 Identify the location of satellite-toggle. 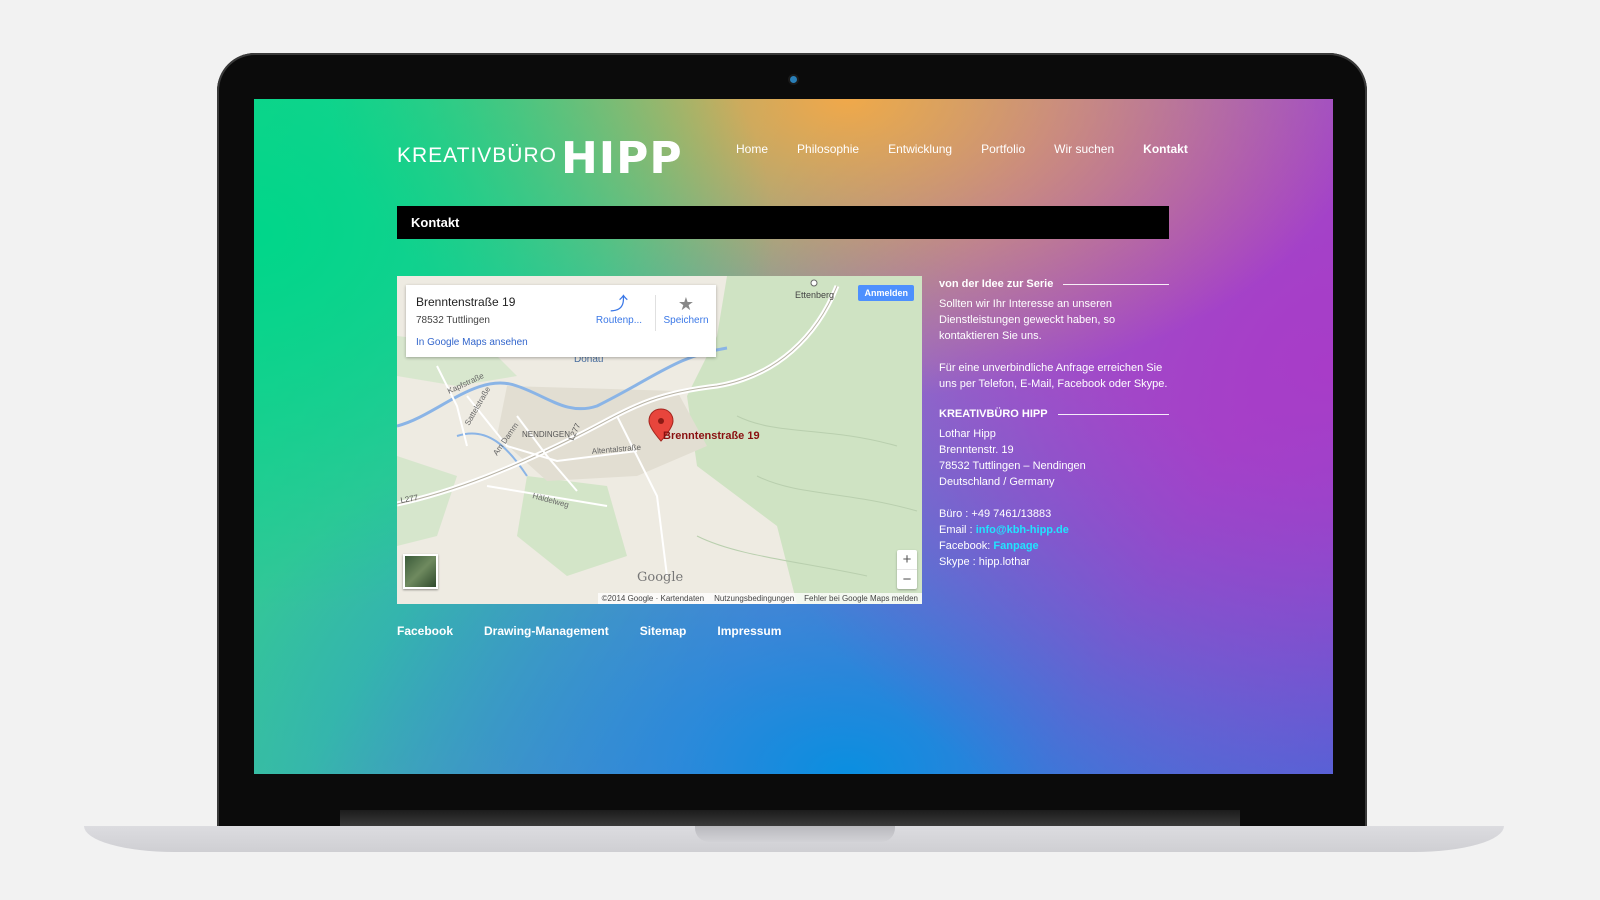
(420, 571).